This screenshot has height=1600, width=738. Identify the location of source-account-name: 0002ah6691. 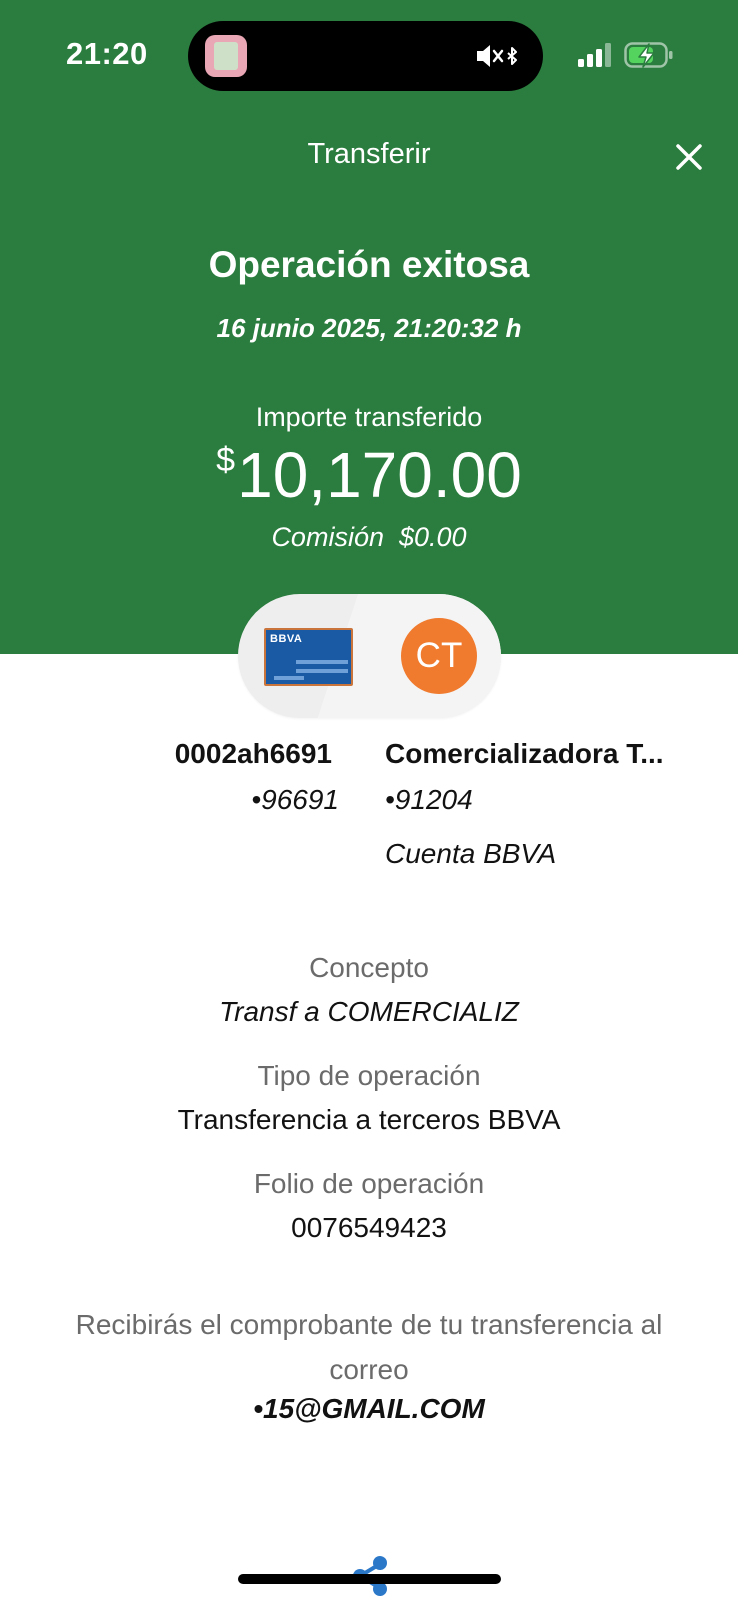
(253, 753).